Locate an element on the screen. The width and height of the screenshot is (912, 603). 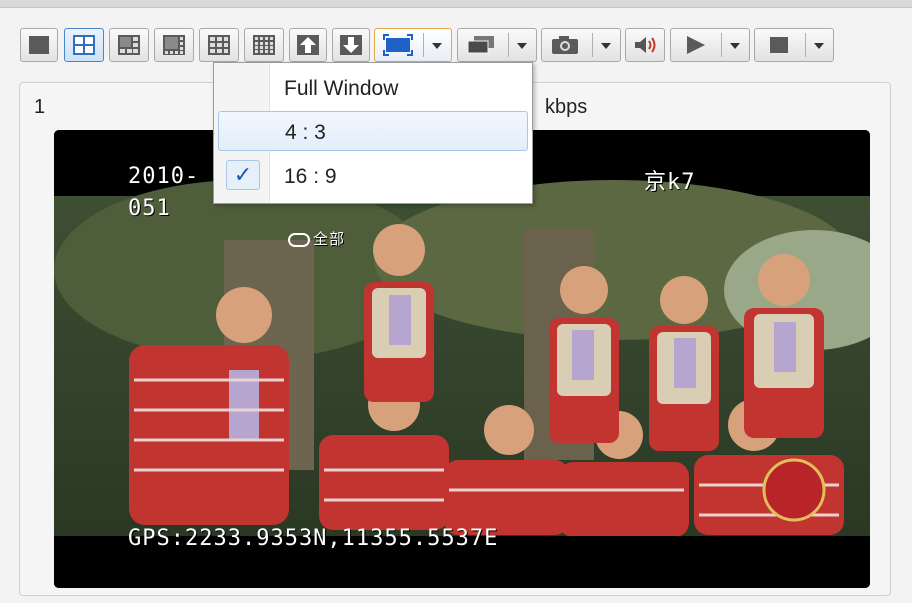
osd-logo-text: 全部 is located at coordinates (329, 239).